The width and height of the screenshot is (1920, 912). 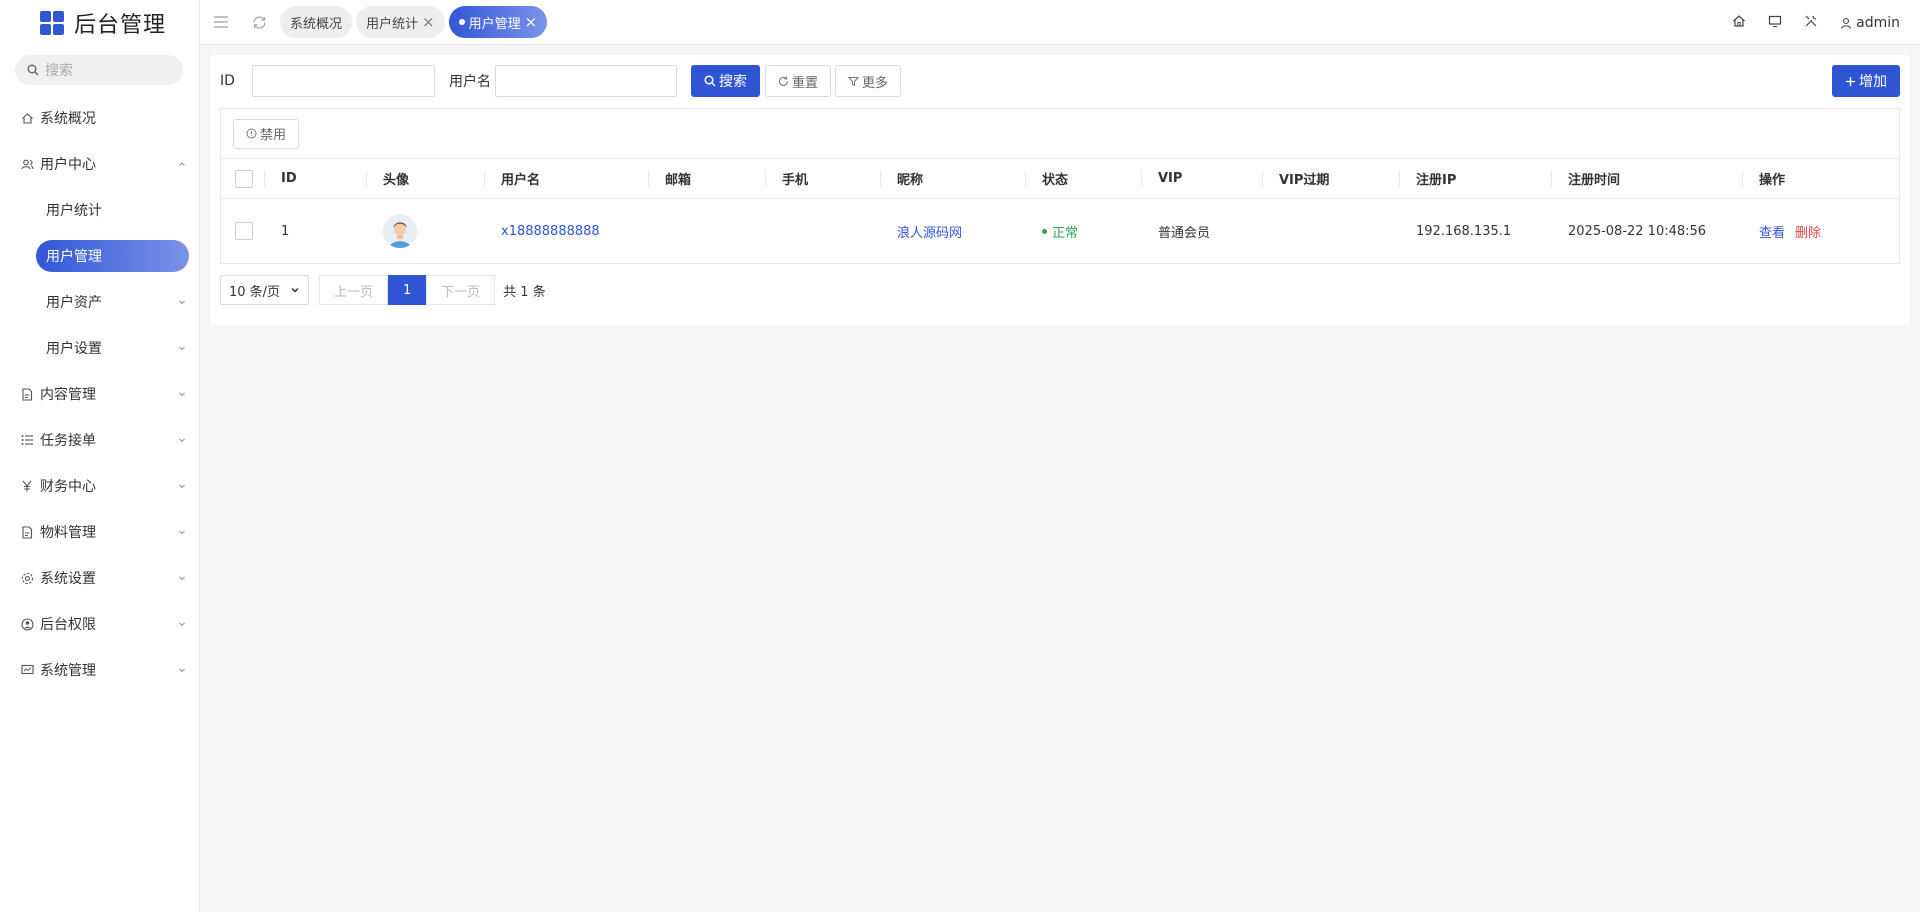 What do you see at coordinates (316, 22) in the screenshot?
I see `tab-overview: 系统概况` at bounding box center [316, 22].